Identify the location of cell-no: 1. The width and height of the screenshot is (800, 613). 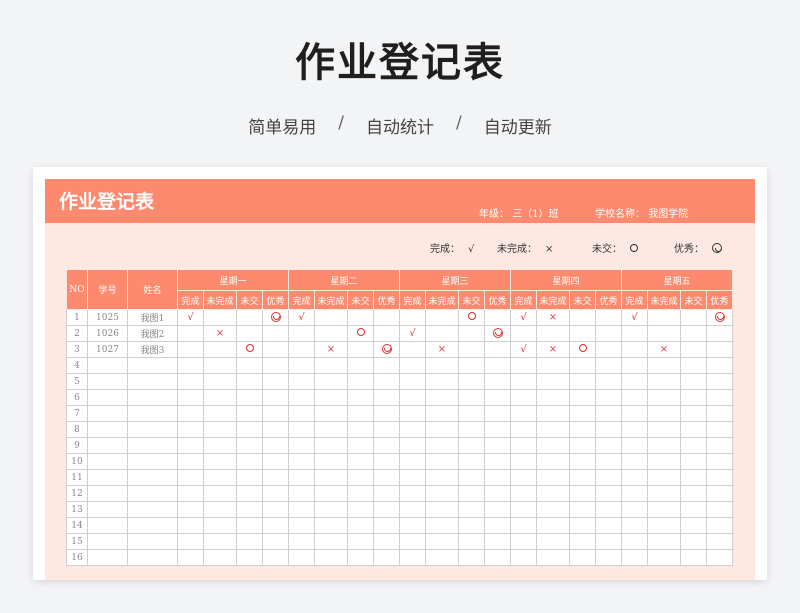
(77, 317).